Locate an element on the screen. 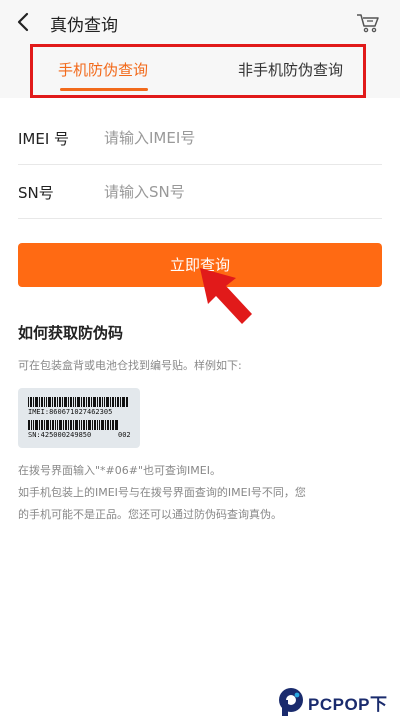  sample-sn-text: SN:425000249850 is located at coordinates (60, 435).